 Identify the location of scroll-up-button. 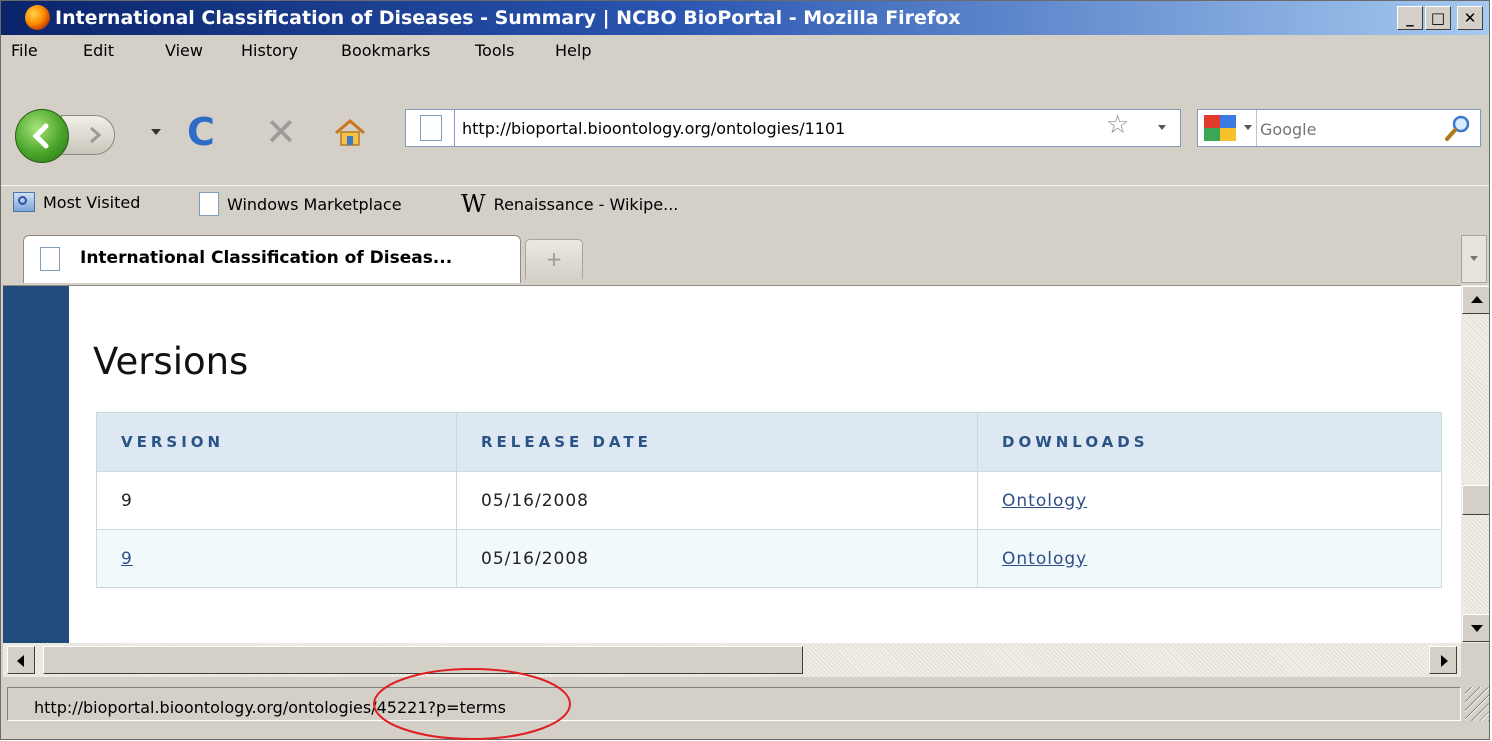
(1475, 300).